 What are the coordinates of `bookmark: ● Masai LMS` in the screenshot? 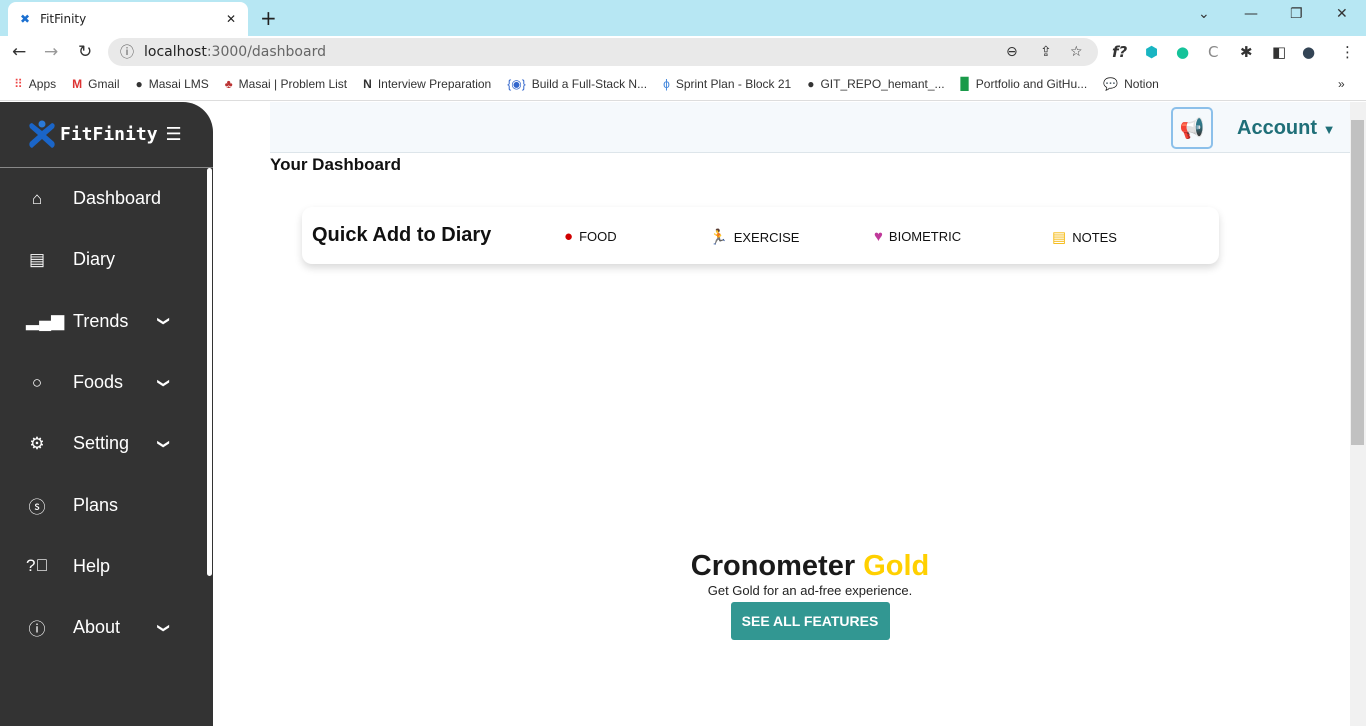 It's located at (172, 84).